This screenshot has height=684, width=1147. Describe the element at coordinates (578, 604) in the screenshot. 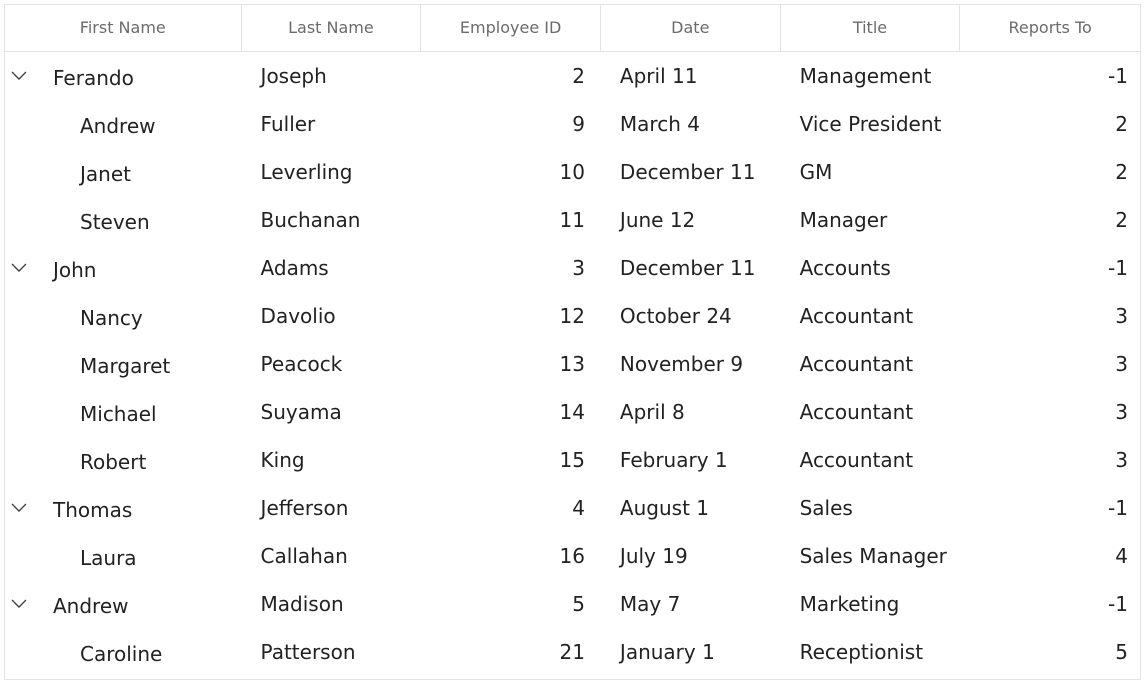

I see `cell-employee-id: 5` at that location.